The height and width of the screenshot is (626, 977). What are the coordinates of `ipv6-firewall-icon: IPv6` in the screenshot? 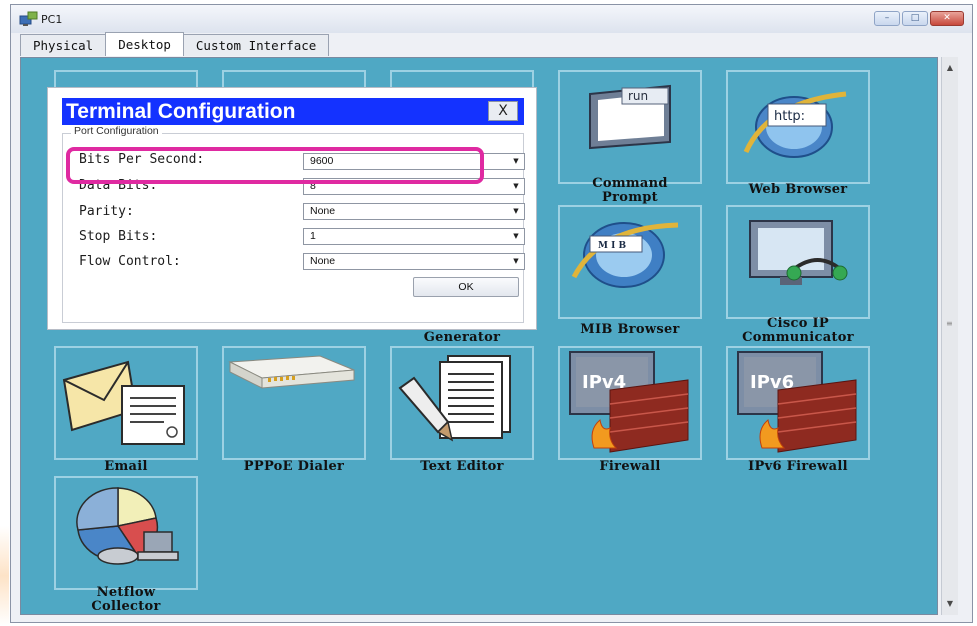 It's located at (797, 402).